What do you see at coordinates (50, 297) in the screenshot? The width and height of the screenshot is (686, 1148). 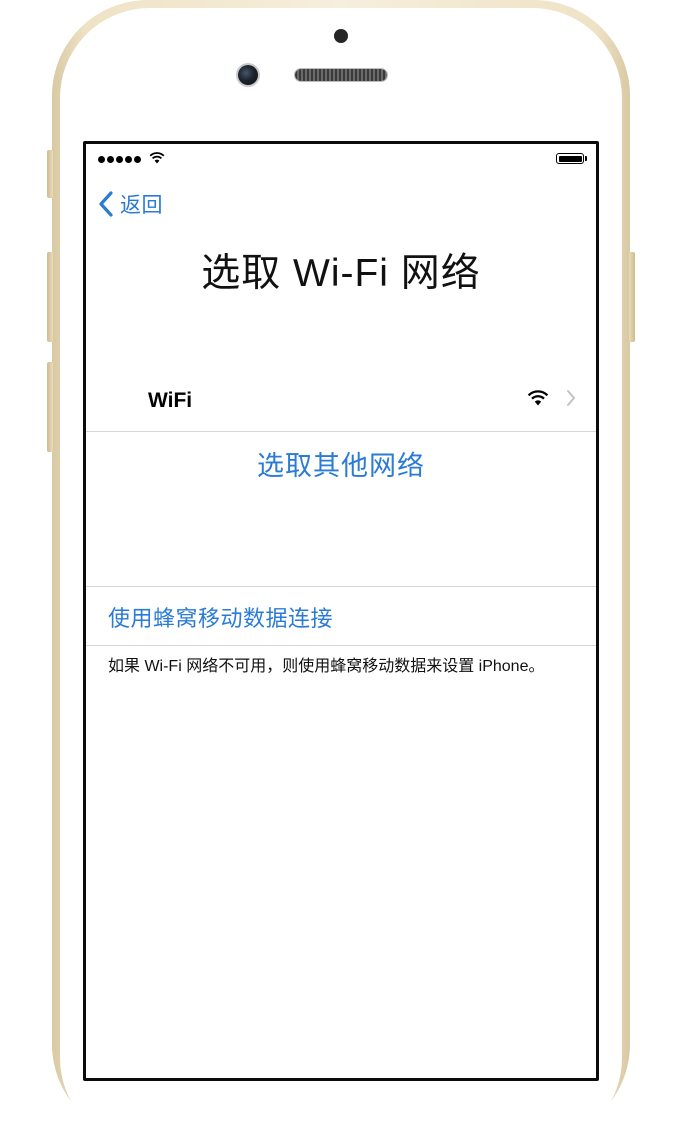 I see `volume-up-button` at bounding box center [50, 297].